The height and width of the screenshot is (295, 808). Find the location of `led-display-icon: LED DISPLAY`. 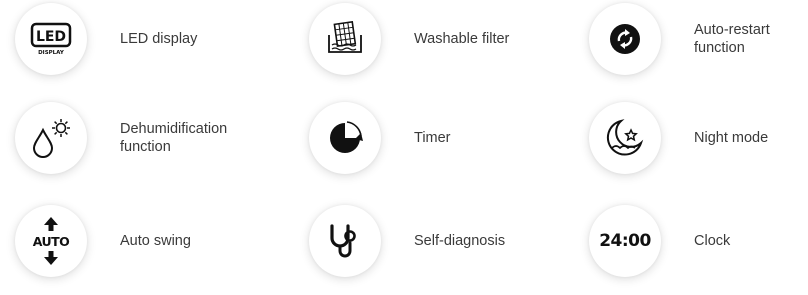

led-display-icon: LED DISPLAY is located at coordinates (51, 39).